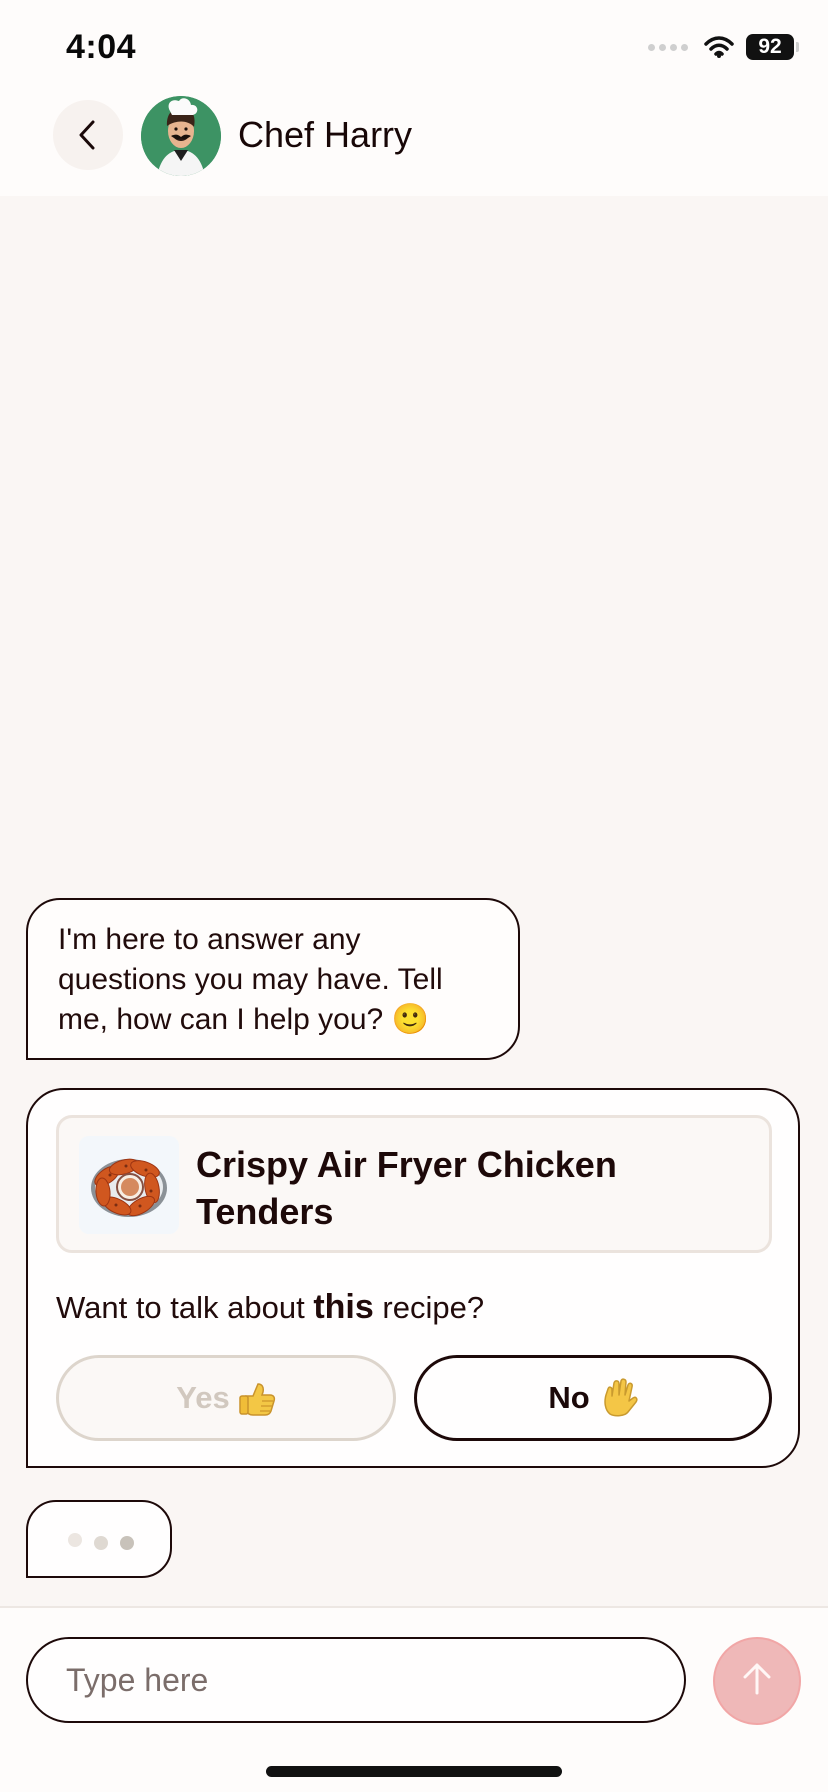  Describe the element at coordinates (414, 45) in the screenshot. I see `status-bar: 4:04 92` at that location.